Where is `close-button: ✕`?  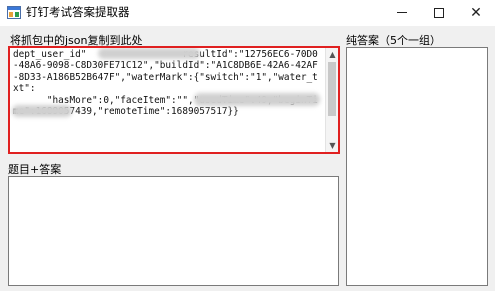 close-button: ✕ is located at coordinates (476, 13).